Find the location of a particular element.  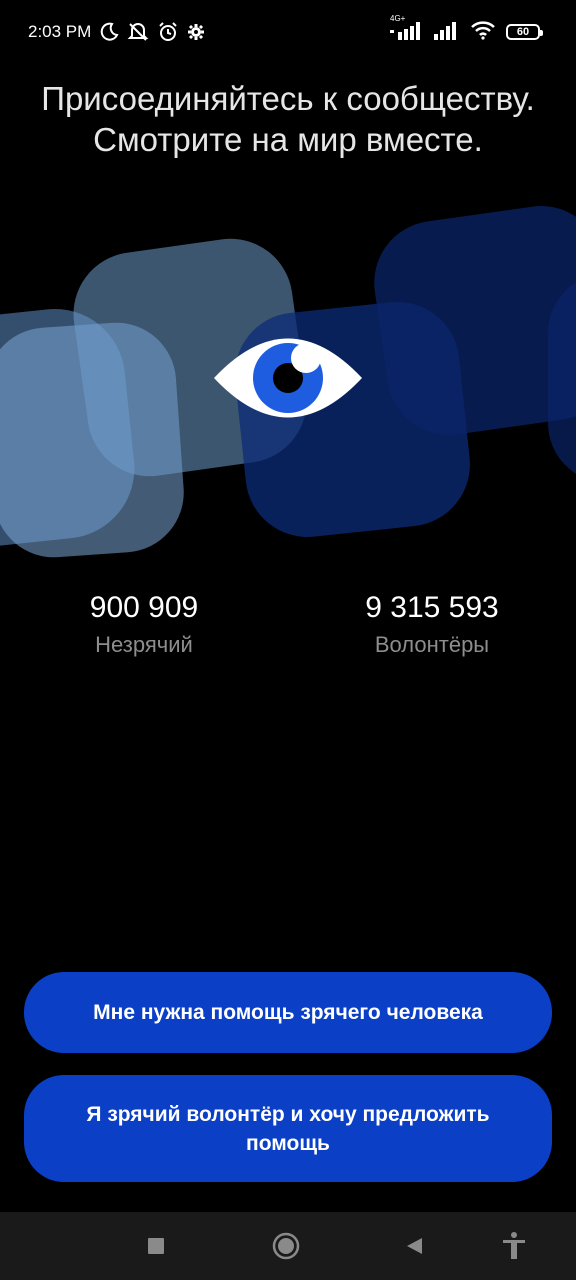

alarm-icon is located at coordinates (168, 32).